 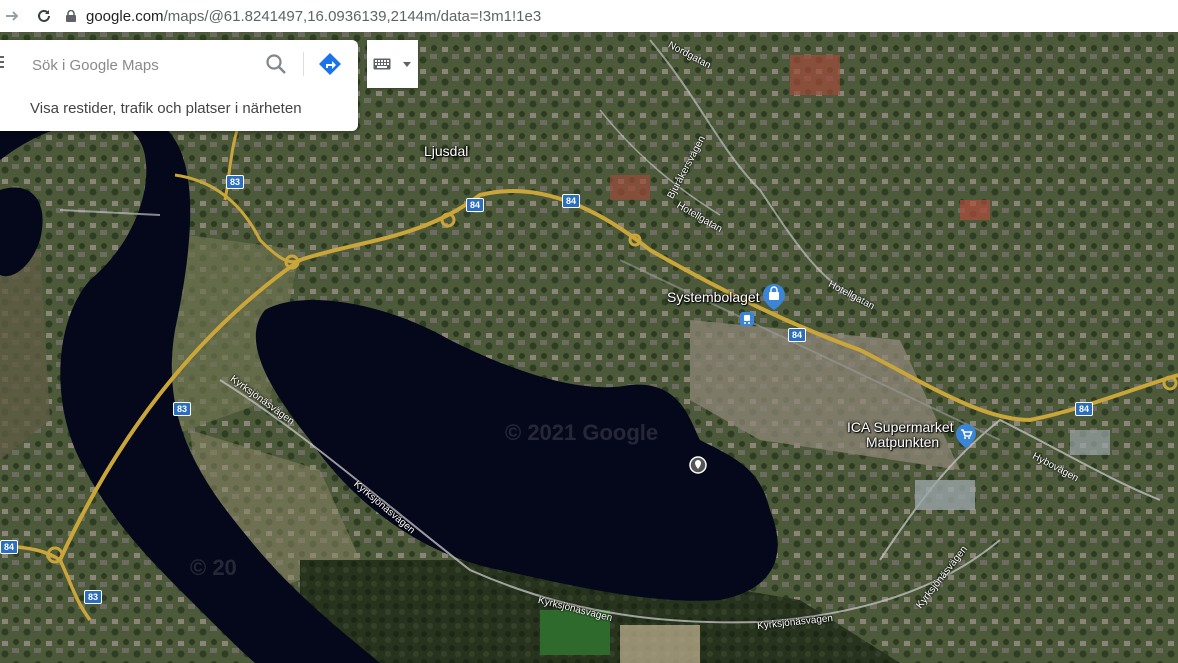 I want to click on search-icon, so click(x=276, y=64).